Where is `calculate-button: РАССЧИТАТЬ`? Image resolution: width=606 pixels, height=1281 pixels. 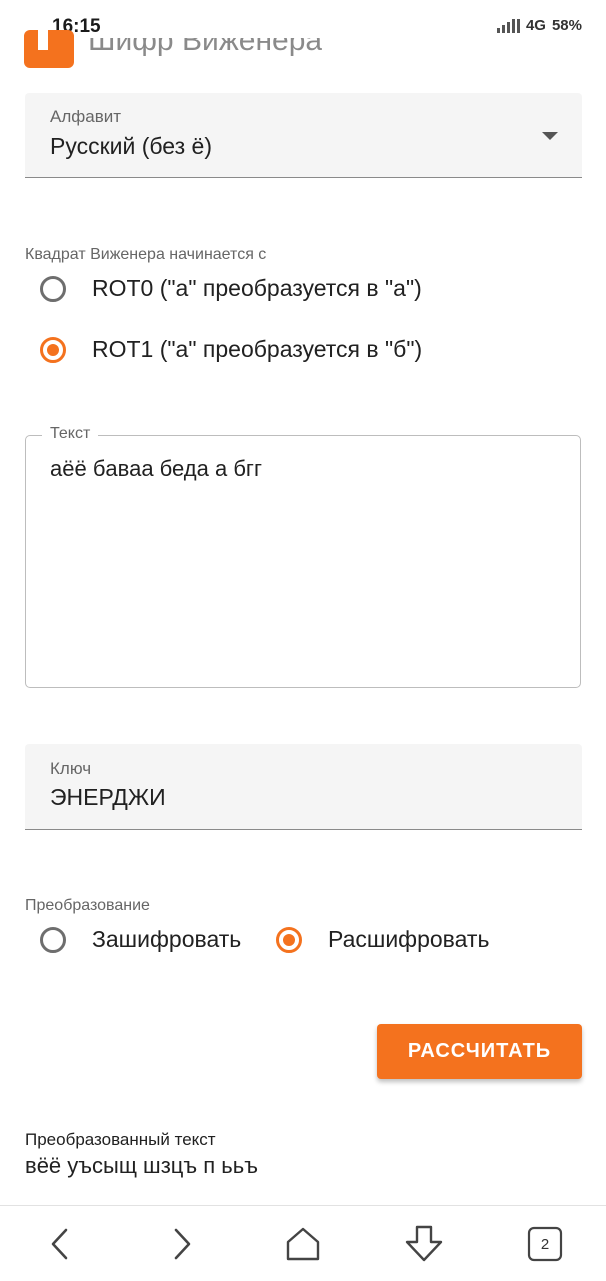
calculate-button: РАССЧИТАТЬ is located at coordinates (479, 1051).